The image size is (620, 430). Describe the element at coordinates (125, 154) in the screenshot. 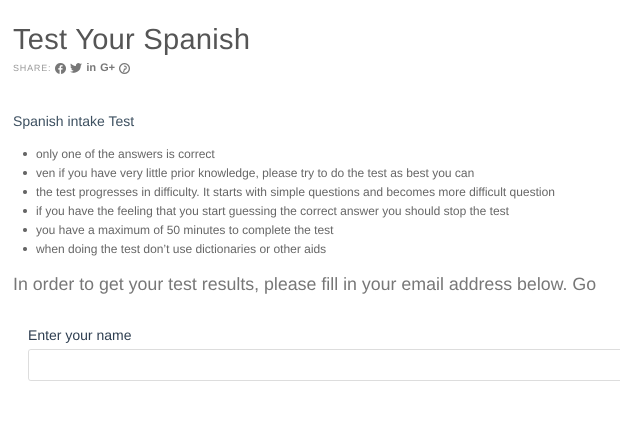

I see `rule-item: only one of the answers is correct` at that location.